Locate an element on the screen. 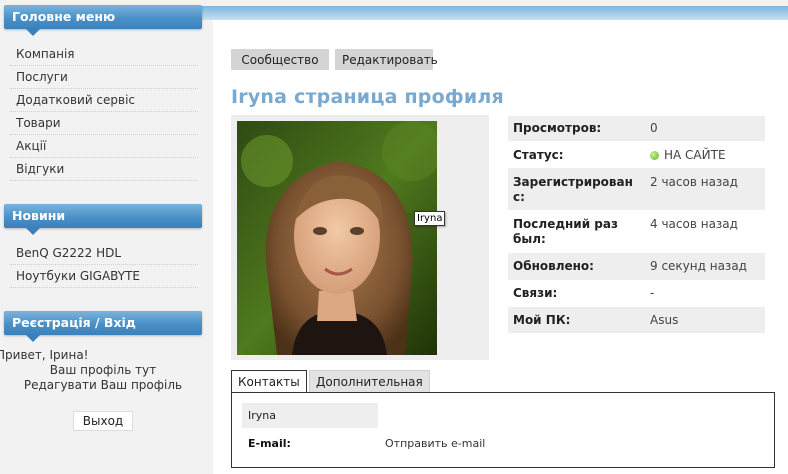 This screenshot has height=474, width=788. email-label: E-mail: is located at coordinates (269, 443).